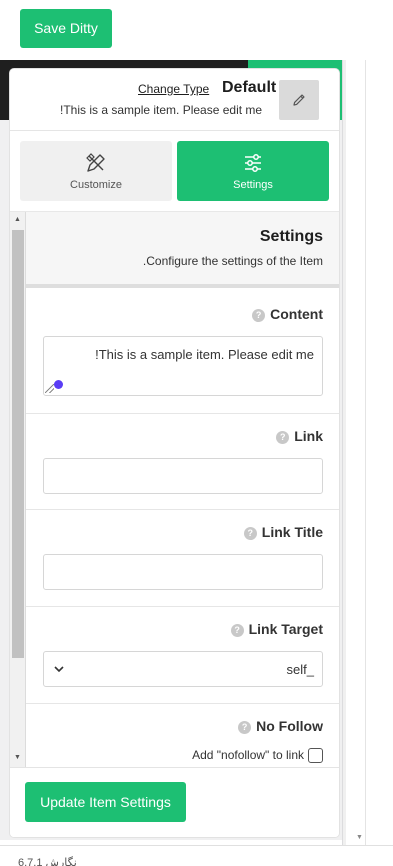 Image resolution: width=393 pixels, height=866 pixels. Describe the element at coordinates (66, 28) in the screenshot. I see `save-ditty-button: Save Ditty` at that location.